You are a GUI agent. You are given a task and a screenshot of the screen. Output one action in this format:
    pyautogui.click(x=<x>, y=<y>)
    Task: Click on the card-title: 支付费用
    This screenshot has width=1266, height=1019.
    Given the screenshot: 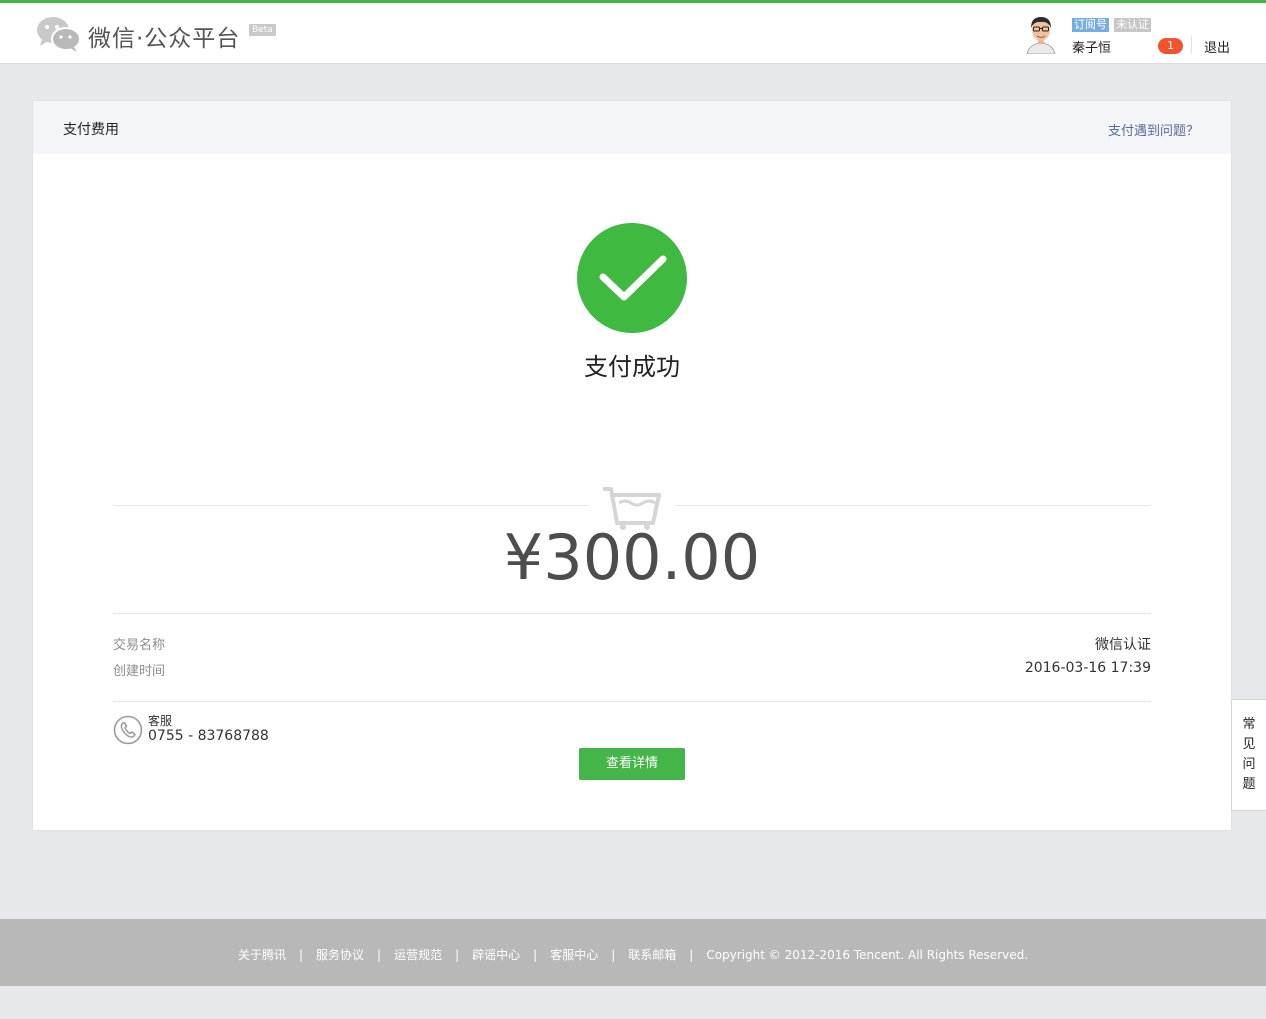 What is the action you would take?
    pyautogui.click(x=91, y=130)
    